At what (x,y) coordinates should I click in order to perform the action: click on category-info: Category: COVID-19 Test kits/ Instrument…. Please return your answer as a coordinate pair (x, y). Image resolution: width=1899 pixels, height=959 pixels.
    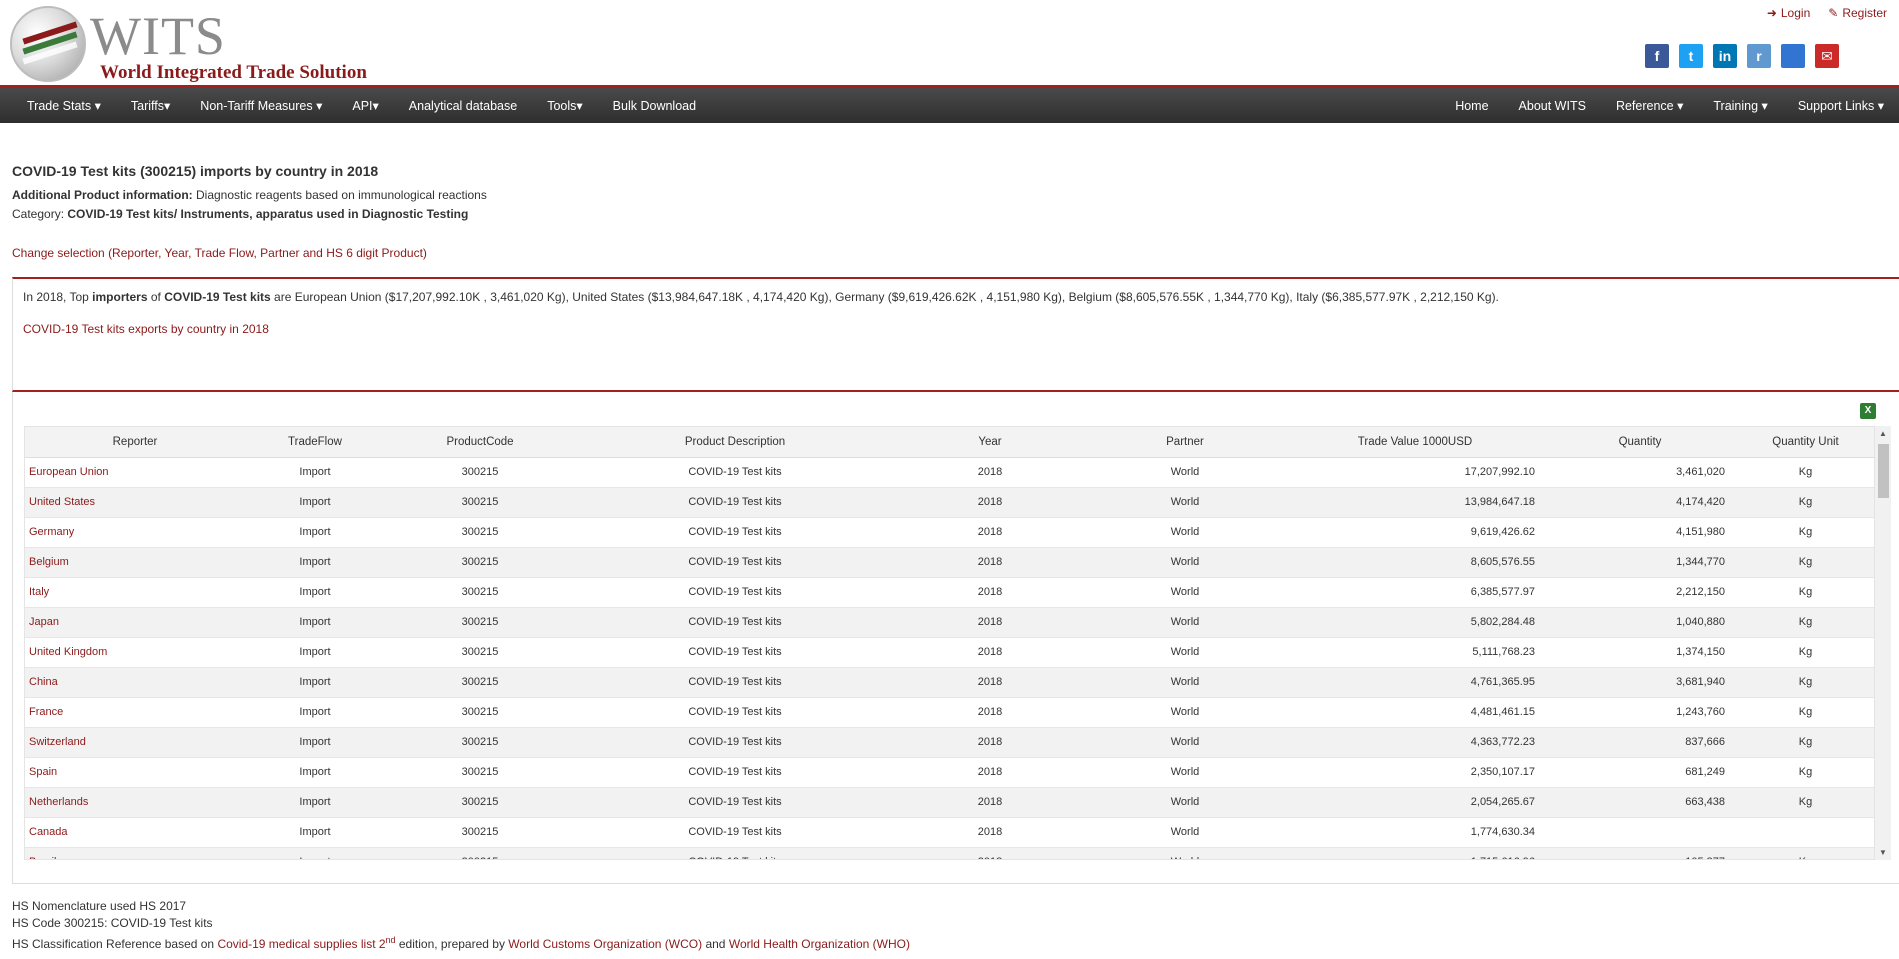
    Looking at the image, I should click on (949, 214).